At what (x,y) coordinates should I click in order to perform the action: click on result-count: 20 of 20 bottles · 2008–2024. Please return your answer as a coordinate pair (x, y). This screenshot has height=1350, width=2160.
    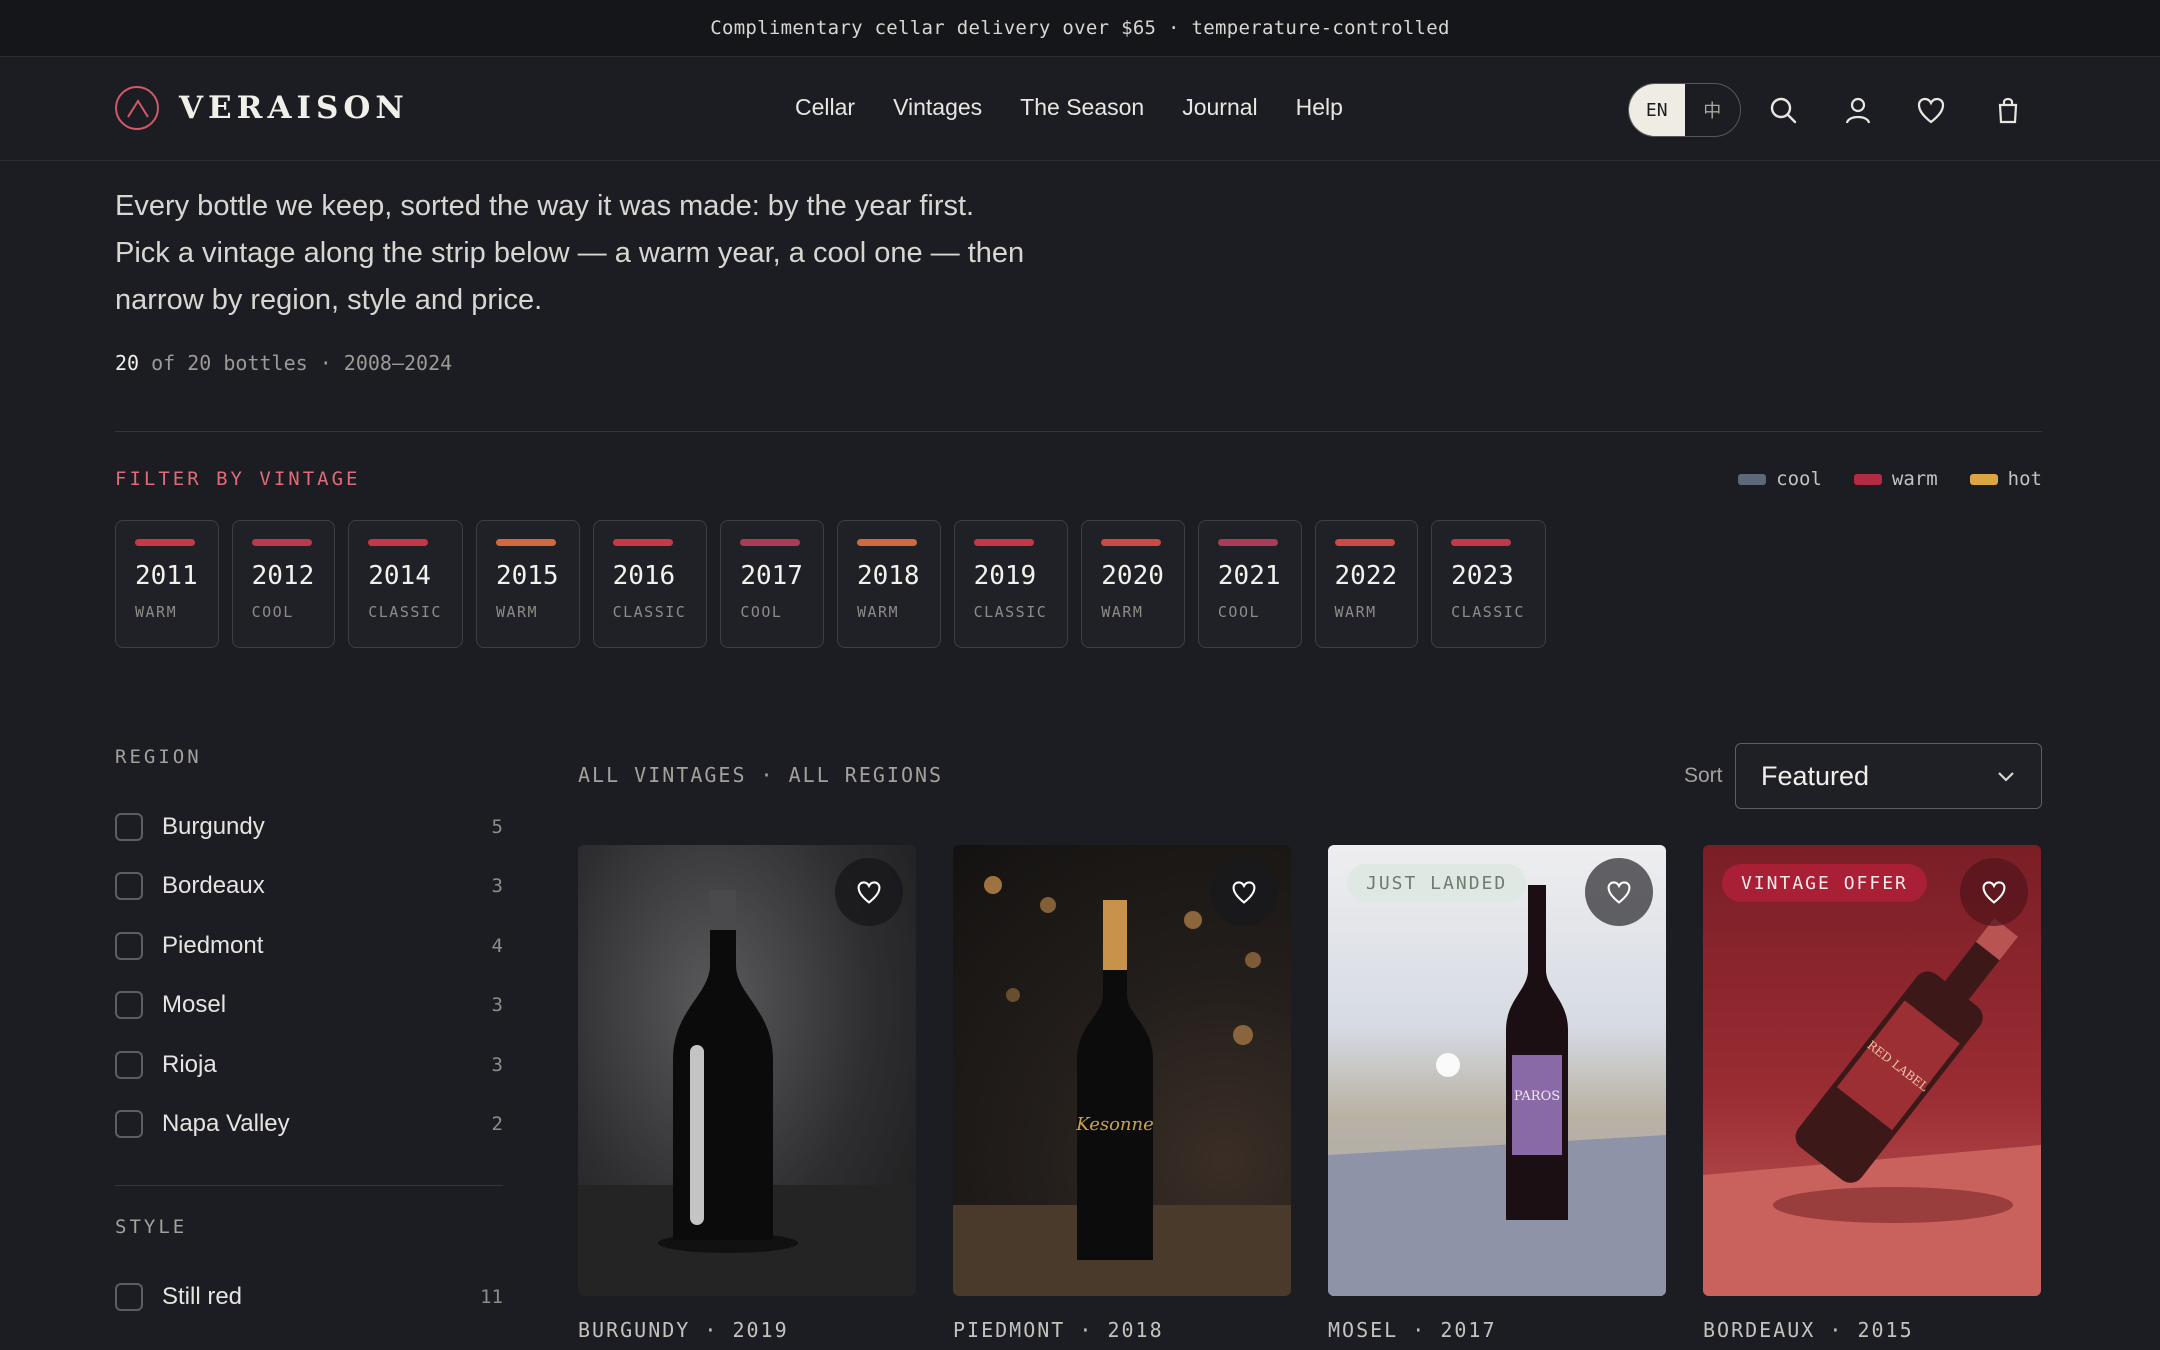
    Looking at the image, I should click on (283, 363).